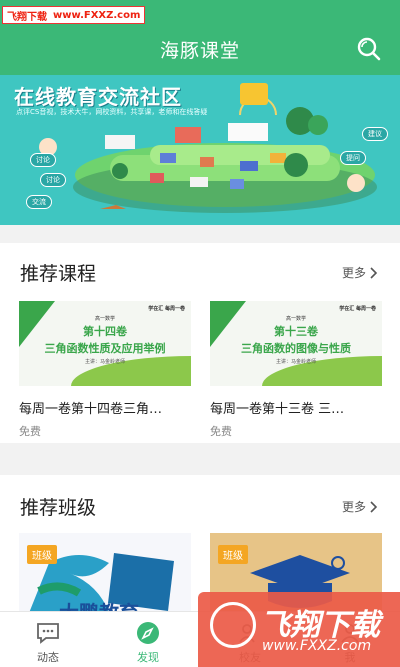  What do you see at coordinates (375, 134) in the screenshot?
I see `banner-tag: 建议` at bounding box center [375, 134].